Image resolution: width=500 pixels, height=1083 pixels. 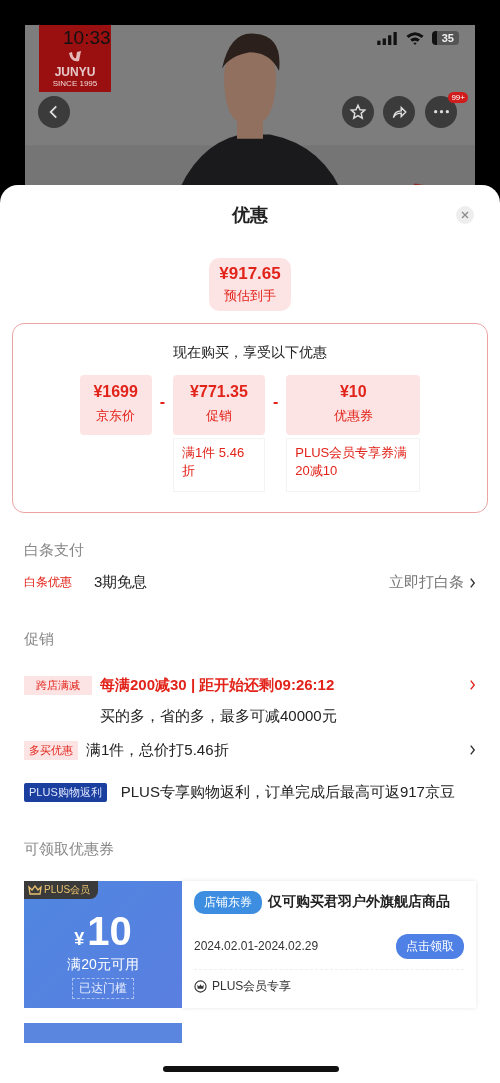 What do you see at coordinates (445, 38) in the screenshot?
I see `battery-indicator: 35` at bounding box center [445, 38].